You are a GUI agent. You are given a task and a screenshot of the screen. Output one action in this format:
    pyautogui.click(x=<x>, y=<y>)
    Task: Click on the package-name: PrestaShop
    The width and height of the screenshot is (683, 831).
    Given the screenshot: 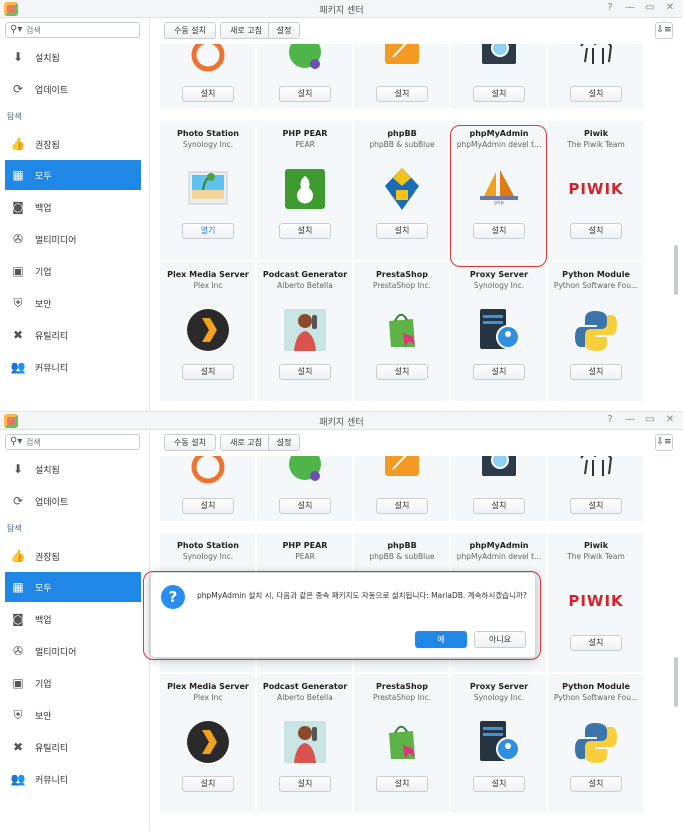 What is the action you would take?
    pyautogui.click(x=402, y=686)
    